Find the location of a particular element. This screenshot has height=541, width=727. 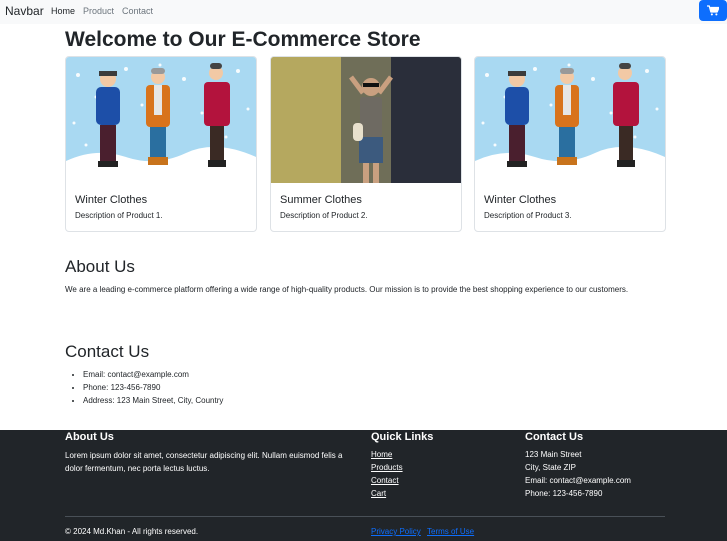

footer-links-title: Quick Links is located at coordinates (402, 437).